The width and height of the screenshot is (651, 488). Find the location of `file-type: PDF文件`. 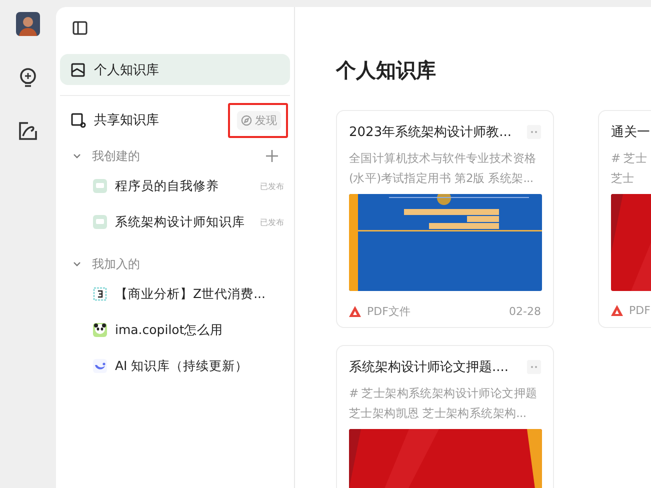

file-type: PDF文件 is located at coordinates (388, 311).